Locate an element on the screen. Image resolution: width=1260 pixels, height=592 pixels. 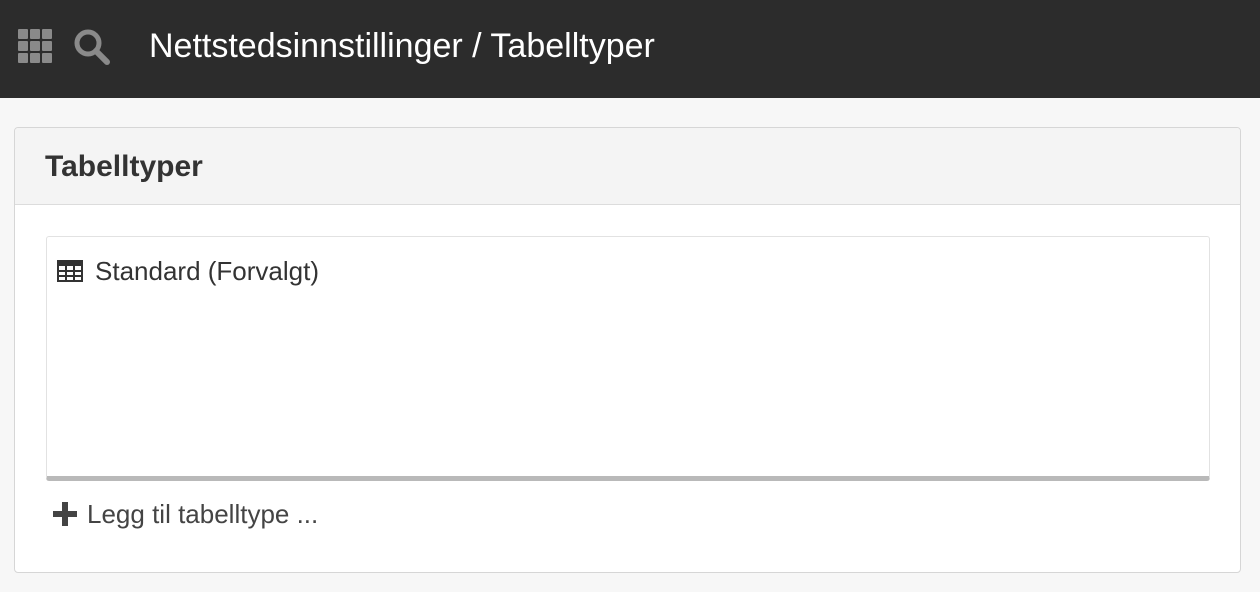
list-item-label: Standard (Forvalgt) is located at coordinates (207, 271).